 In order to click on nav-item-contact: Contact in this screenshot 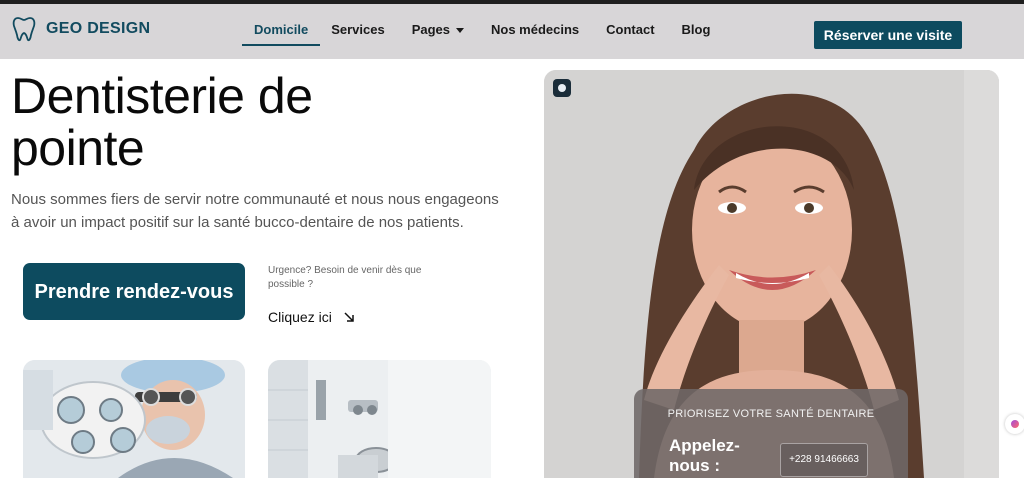, I will do `click(630, 29)`.